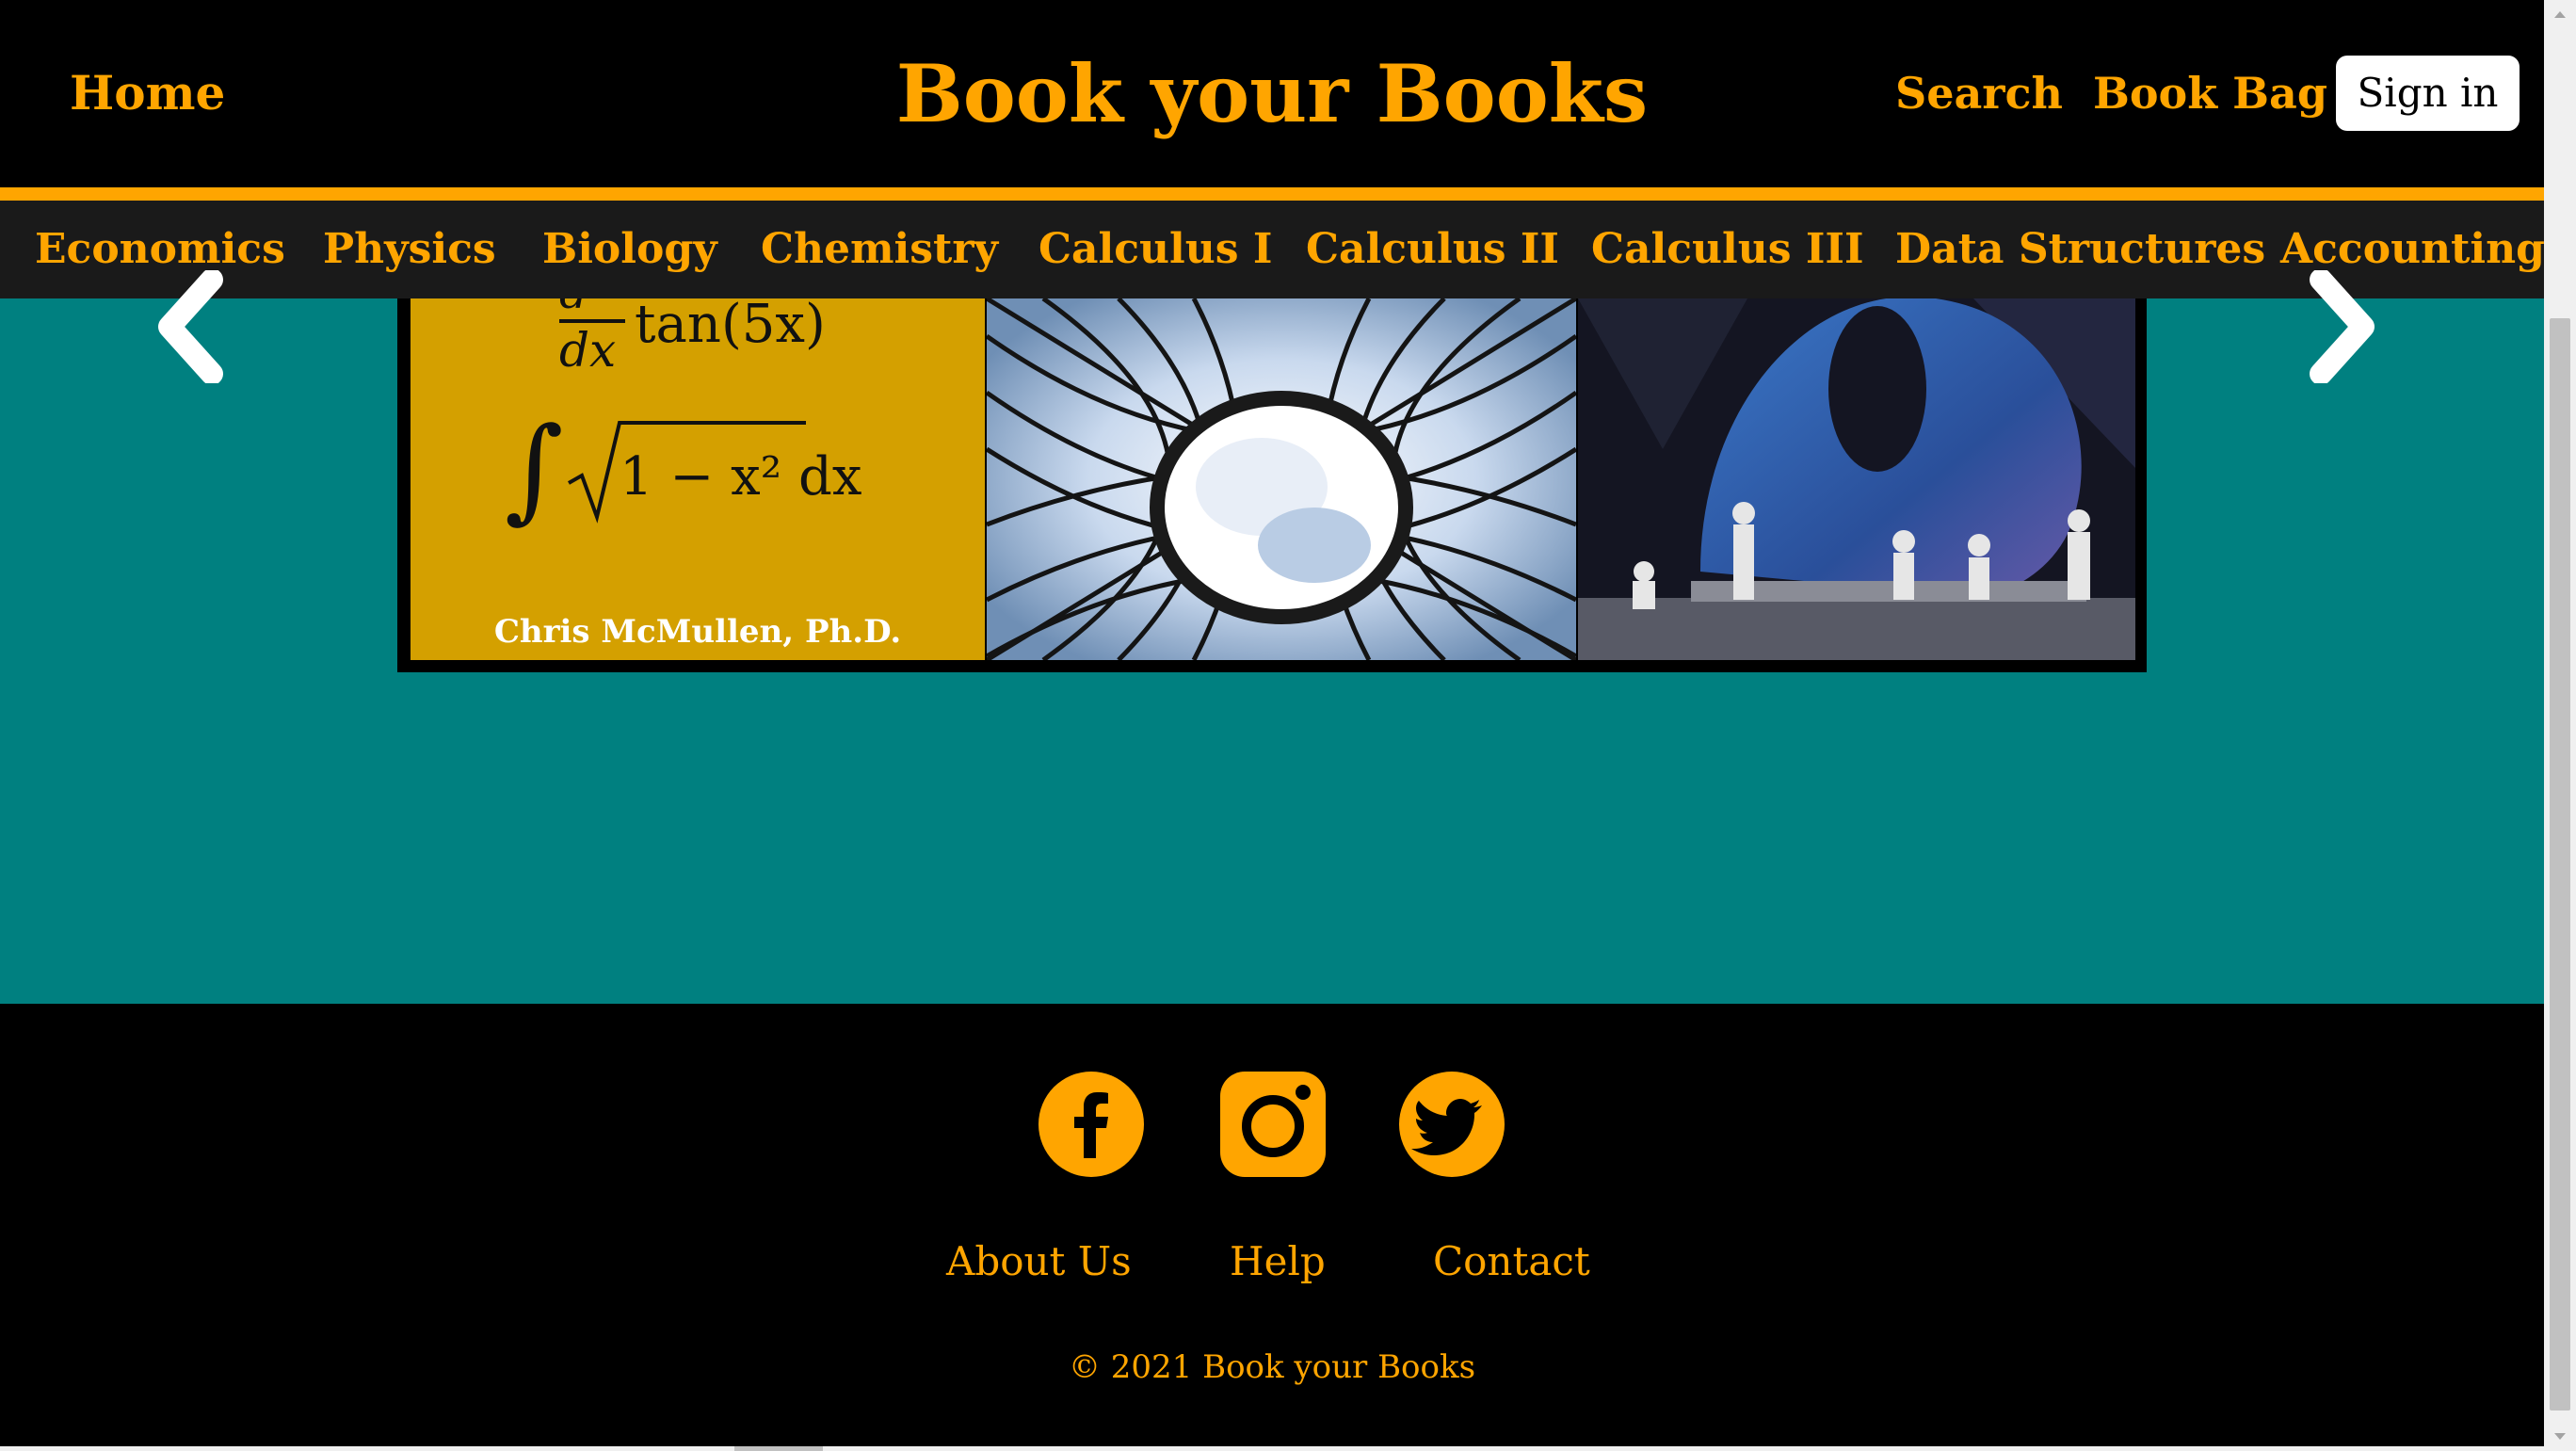  What do you see at coordinates (188, 326) in the screenshot?
I see `carousel-prev-chevron-icon` at bounding box center [188, 326].